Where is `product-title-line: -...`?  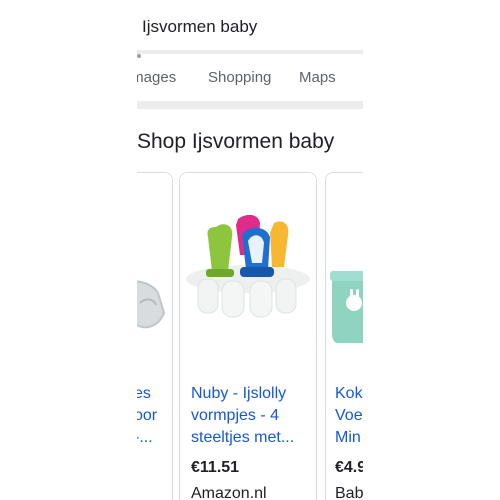 product-title-line: -... is located at coordinates (145, 437).